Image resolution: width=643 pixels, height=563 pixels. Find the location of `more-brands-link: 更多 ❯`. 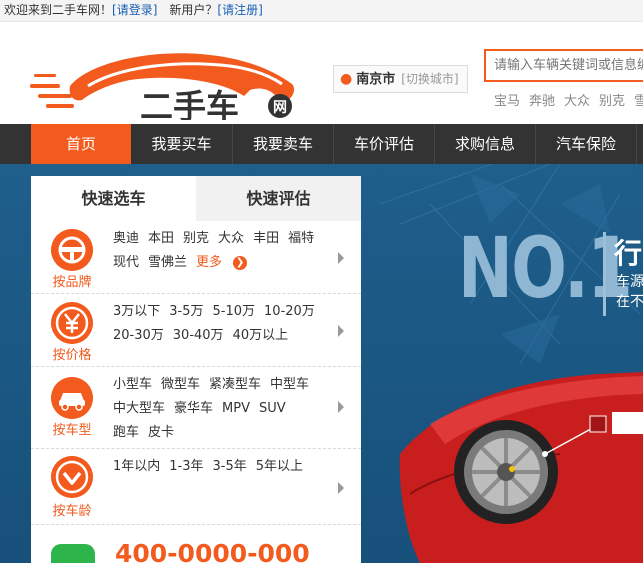

more-brands-link: 更多 ❯ is located at coordinates (226, 262).